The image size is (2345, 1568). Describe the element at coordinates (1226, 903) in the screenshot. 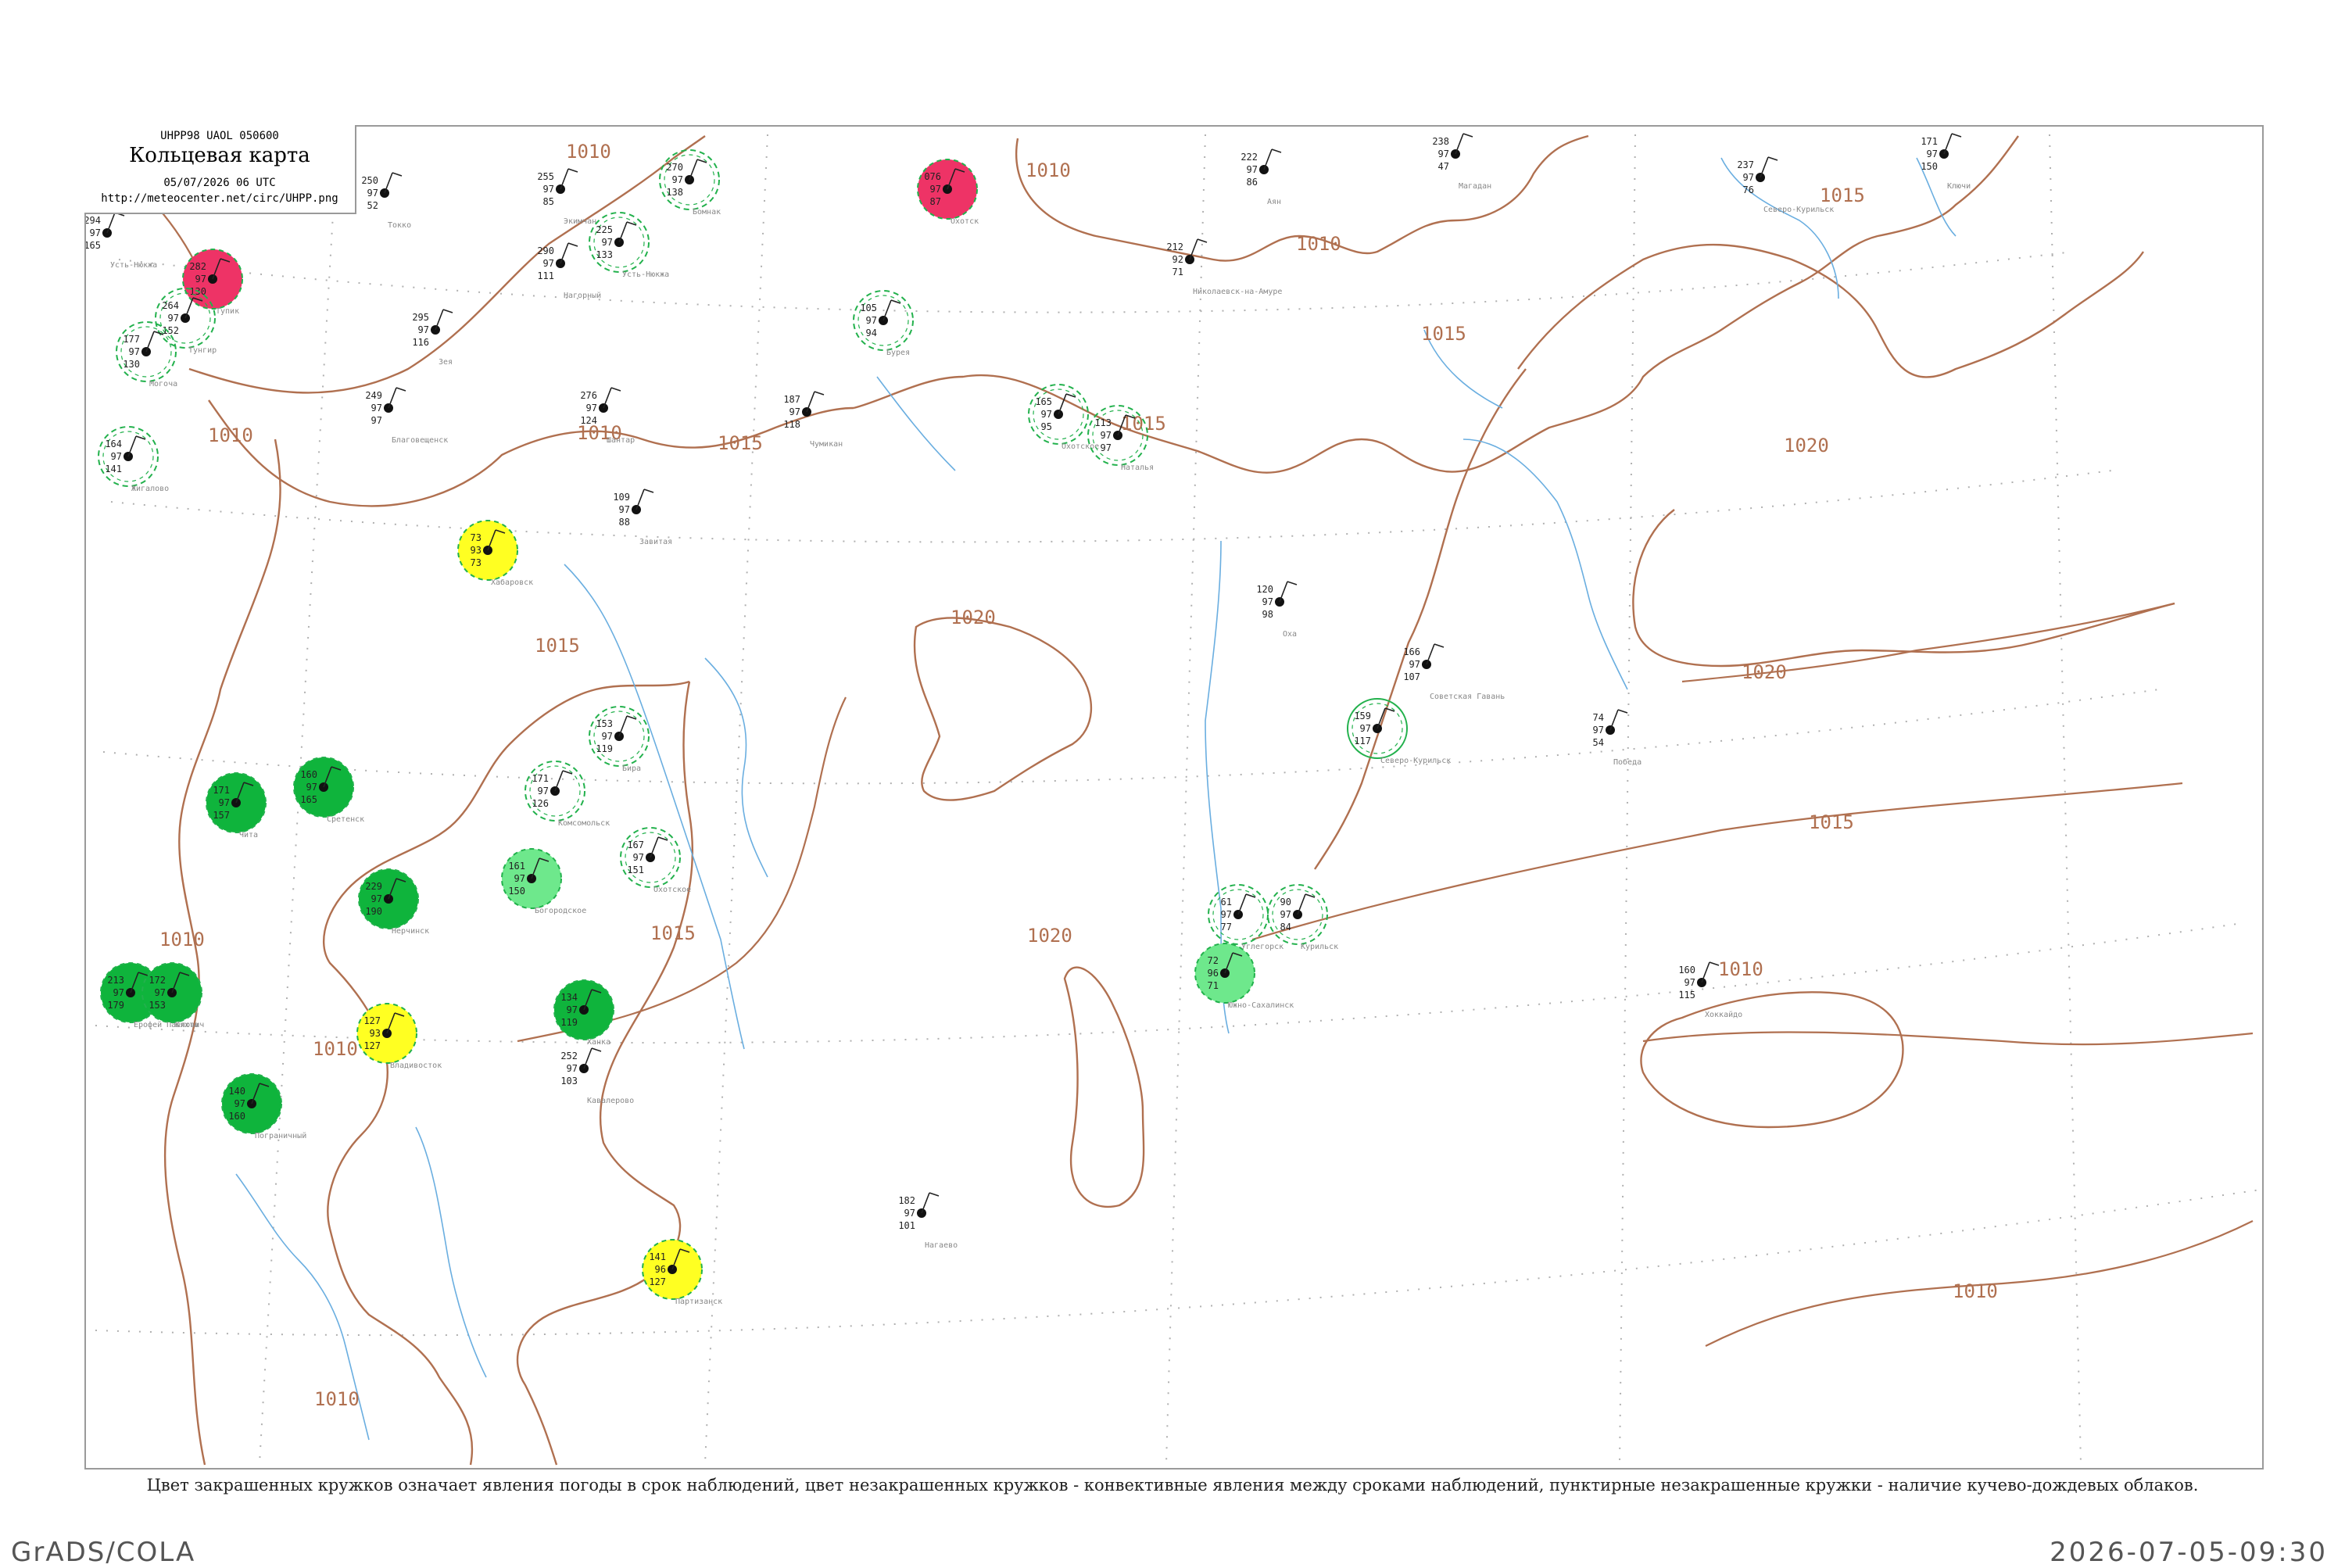

I see `station-temp: 61` at that location.